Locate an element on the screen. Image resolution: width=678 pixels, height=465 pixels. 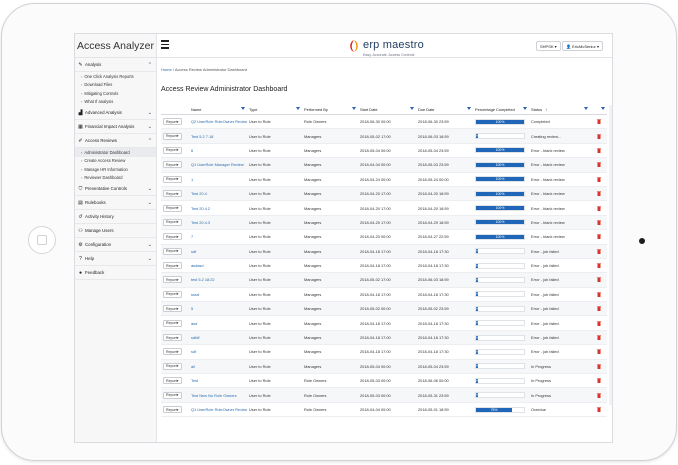
sidebar-subitem: Mitigating Controls is located at coordinates (115, 93).